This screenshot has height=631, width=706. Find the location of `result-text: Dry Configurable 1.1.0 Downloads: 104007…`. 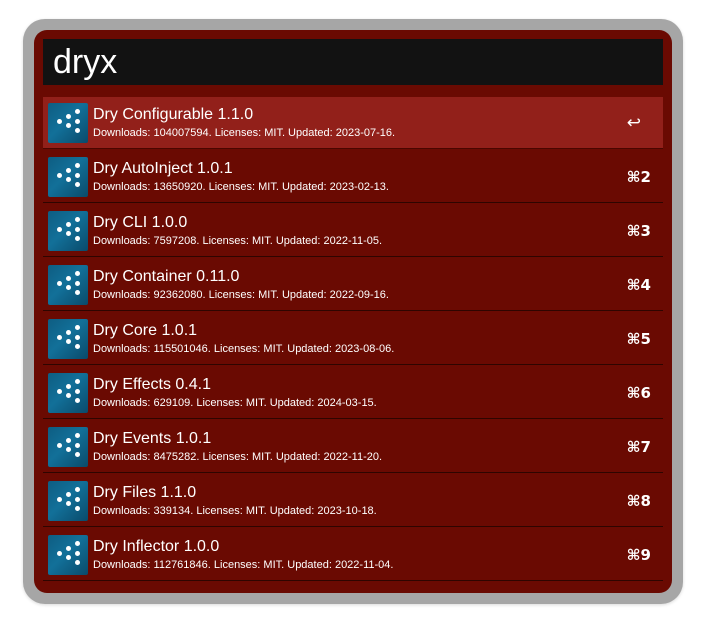

result-text: Dry Configurable 1.1.0 Downloads: 104007… is located at coordinates (378, 123).